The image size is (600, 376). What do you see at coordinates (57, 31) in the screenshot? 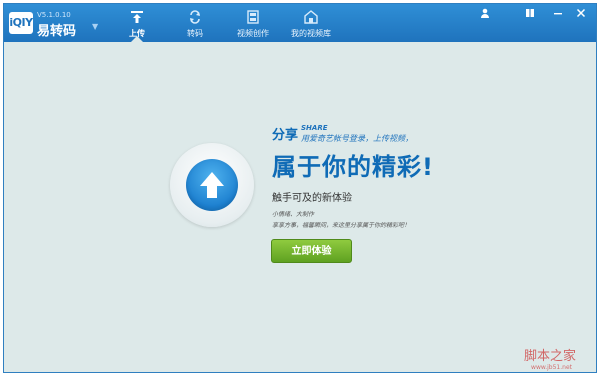
I see `app-name: 易转码` at bounding box center [57, 31].